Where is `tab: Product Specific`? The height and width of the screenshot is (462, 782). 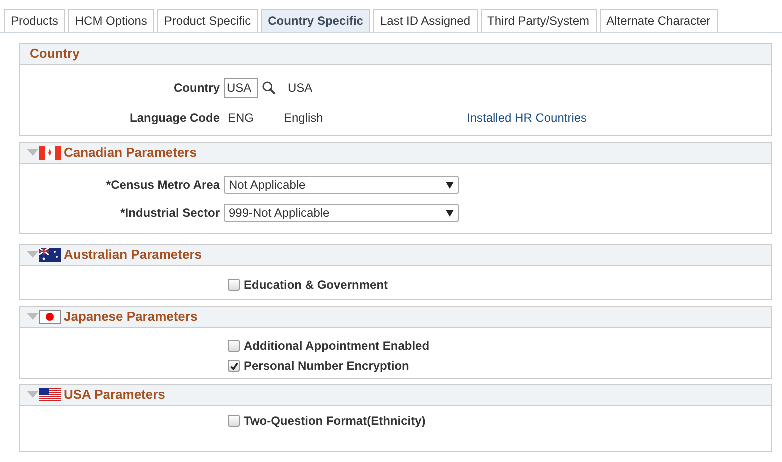 tab: Product Specific is located at coordinates (207, 20).